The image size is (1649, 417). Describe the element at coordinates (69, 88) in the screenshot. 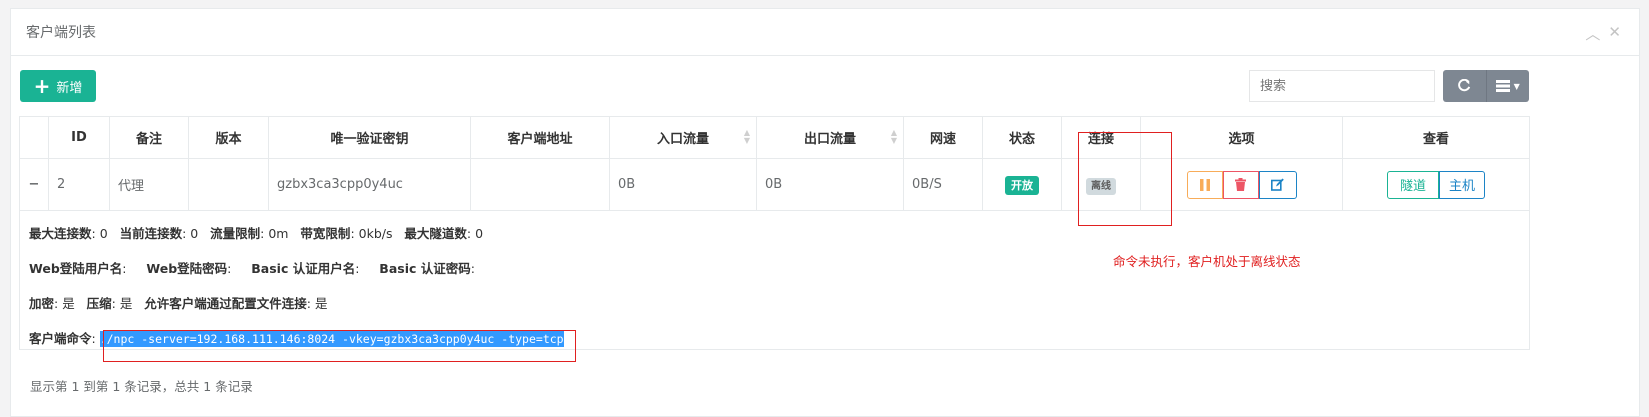

I see `add-button-label: 新增` at that location.